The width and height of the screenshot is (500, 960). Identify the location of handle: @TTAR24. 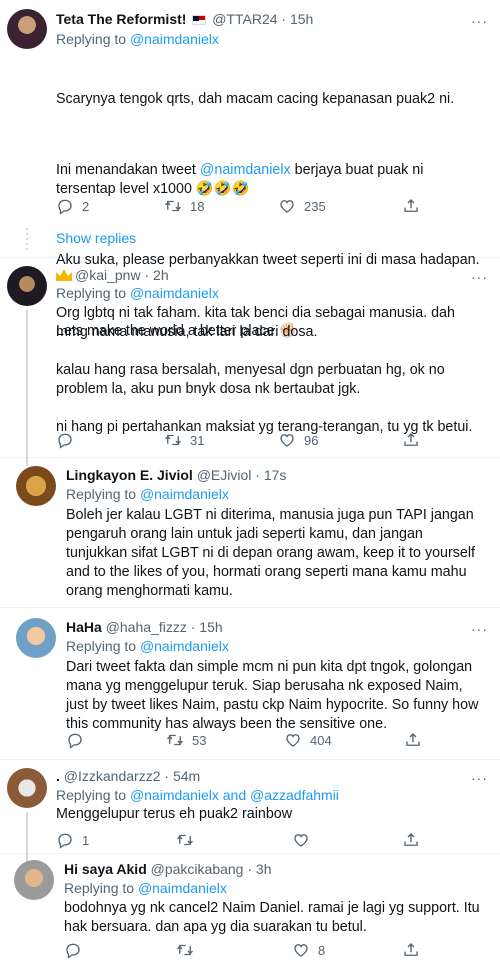
(244, 19).